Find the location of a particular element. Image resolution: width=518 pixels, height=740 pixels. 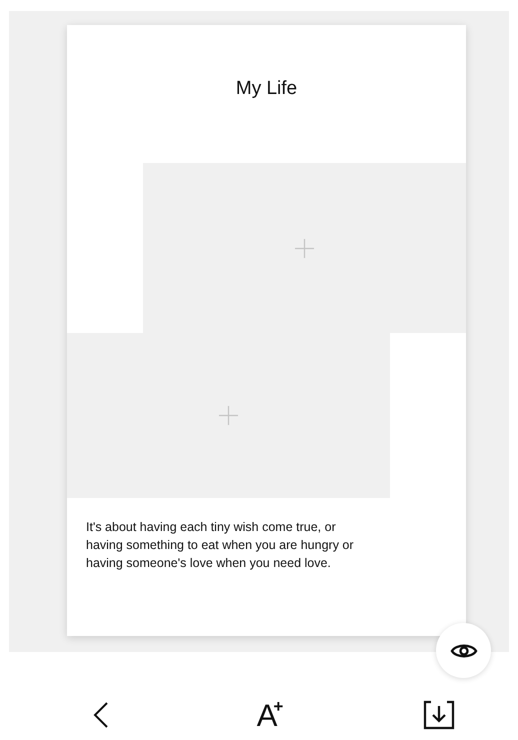

caption-text: It's about having each tiny wish come true, or having something to eat when you are hungry or having someone's love when you need love. is located at coordinates (220, 545).